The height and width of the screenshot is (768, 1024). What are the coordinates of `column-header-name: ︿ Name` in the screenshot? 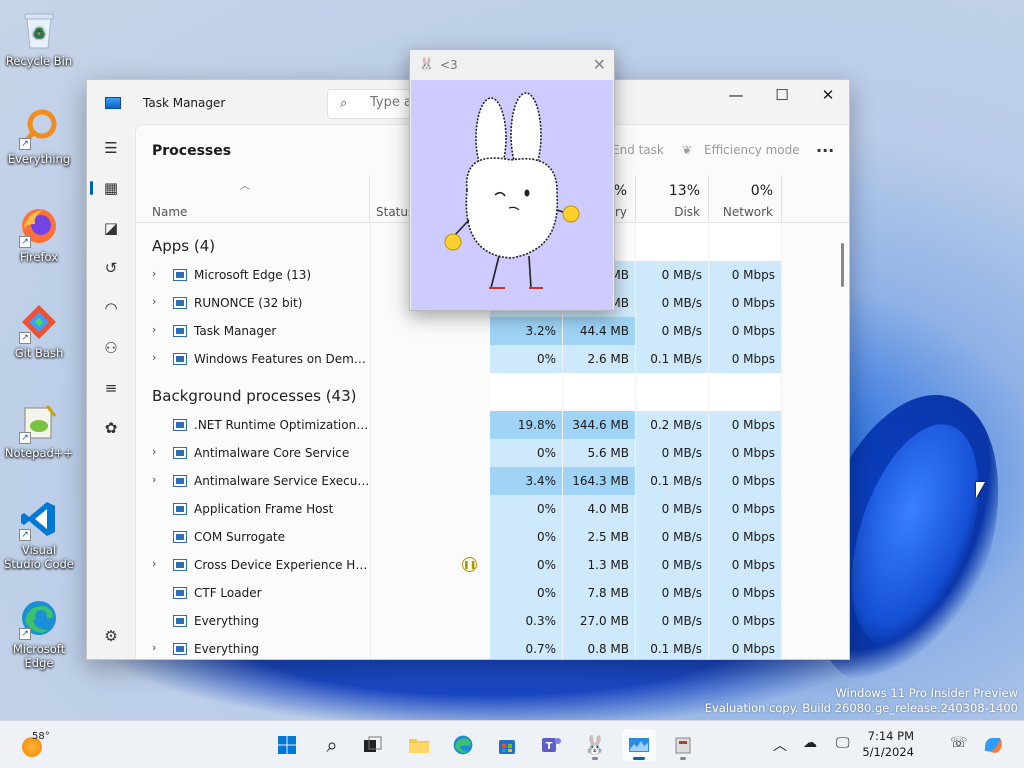 It's located at (253, 199).